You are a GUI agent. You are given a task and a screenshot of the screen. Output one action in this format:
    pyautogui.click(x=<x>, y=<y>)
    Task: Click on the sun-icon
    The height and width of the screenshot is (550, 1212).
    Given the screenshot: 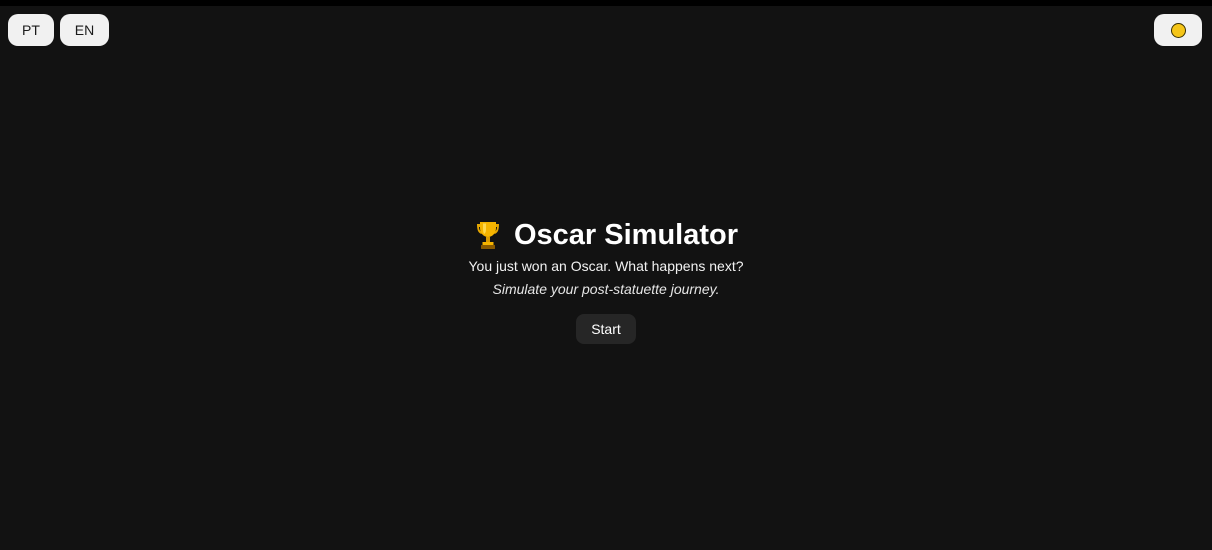 What is the action you would take?
    pyautogui.click(x=1178, y=30)
    